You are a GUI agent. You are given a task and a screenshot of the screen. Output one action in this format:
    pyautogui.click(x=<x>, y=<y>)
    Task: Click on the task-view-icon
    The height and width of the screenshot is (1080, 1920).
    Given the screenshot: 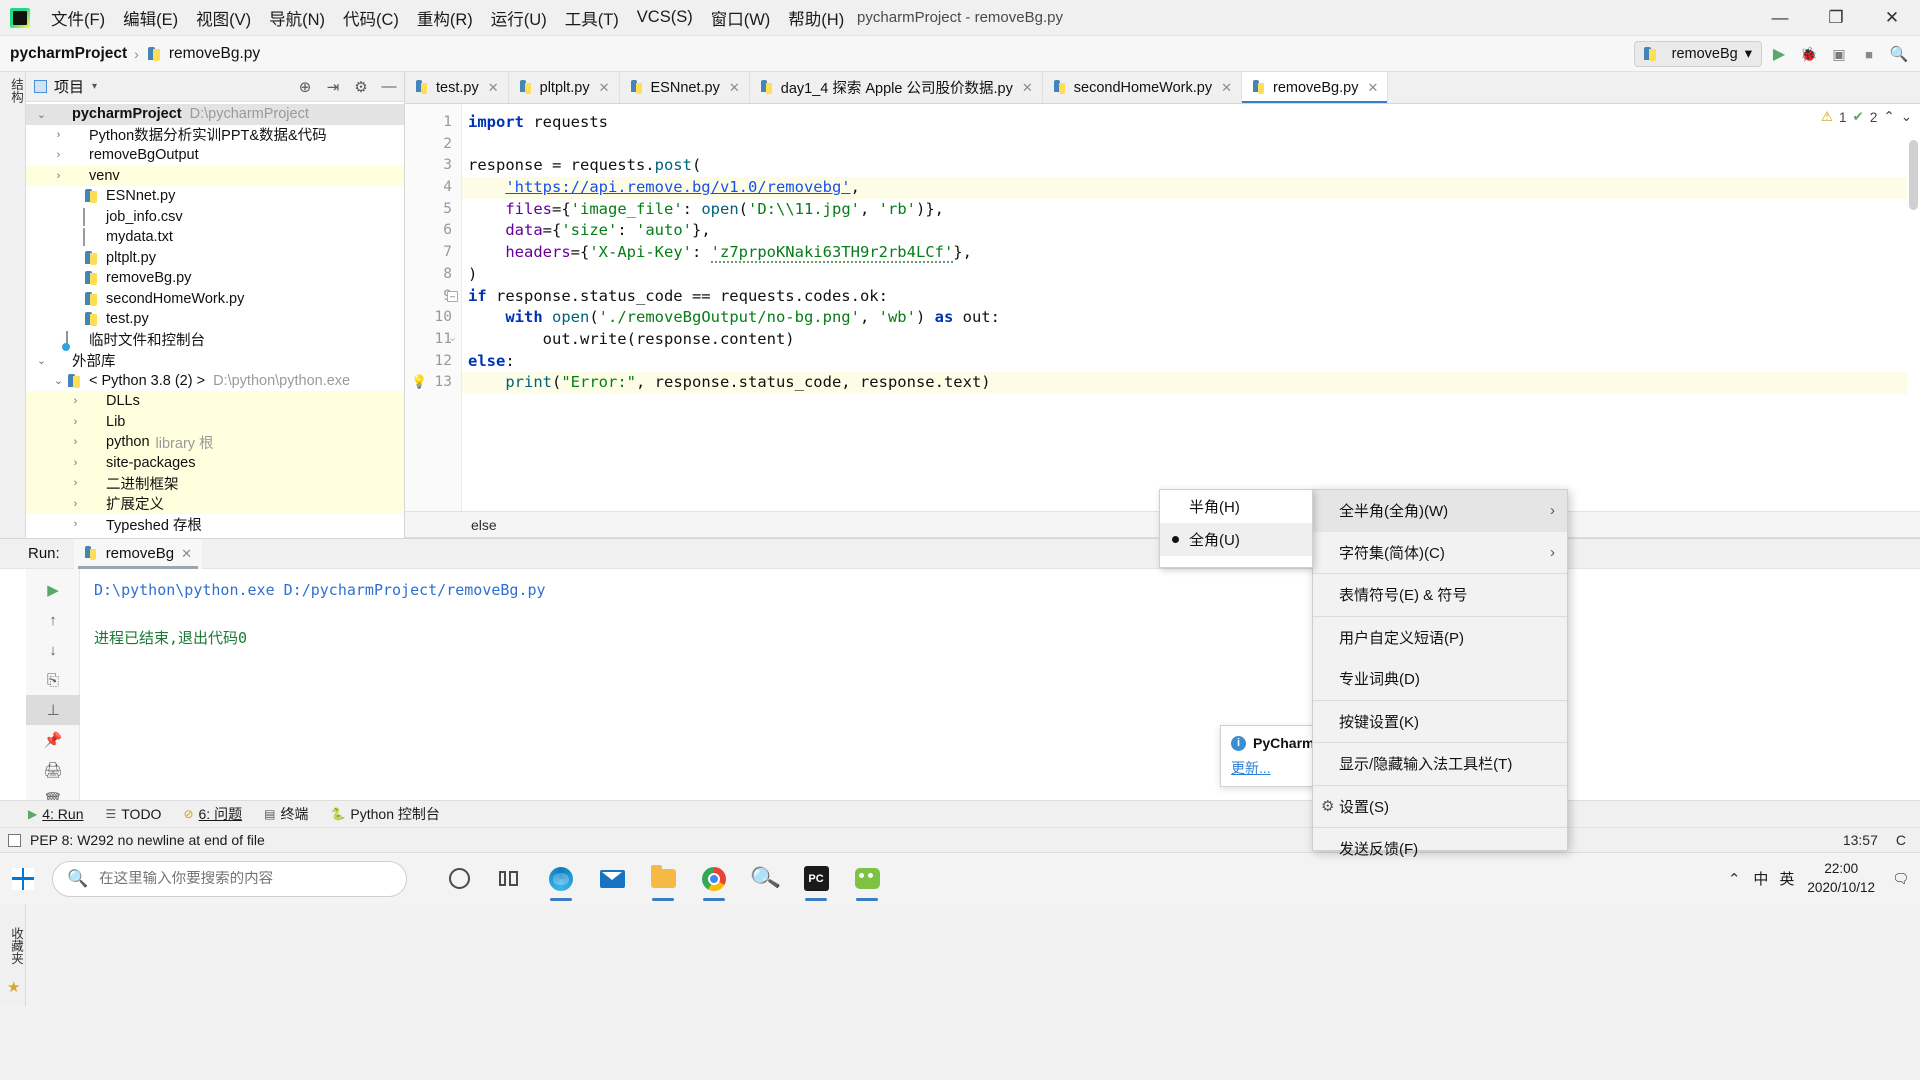 What is the action you would take?
    pyautogui.click(x=510, y=879)
    